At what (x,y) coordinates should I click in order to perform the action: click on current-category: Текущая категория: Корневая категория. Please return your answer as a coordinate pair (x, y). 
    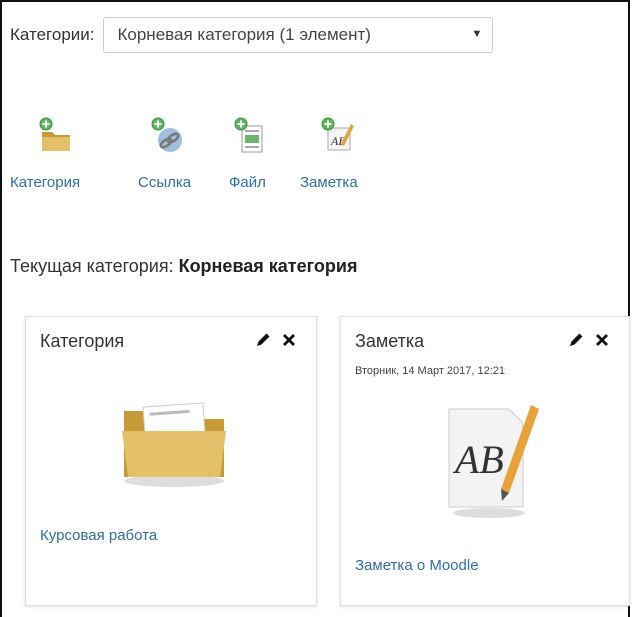
    Looking at the image, I should click on (183, 266).